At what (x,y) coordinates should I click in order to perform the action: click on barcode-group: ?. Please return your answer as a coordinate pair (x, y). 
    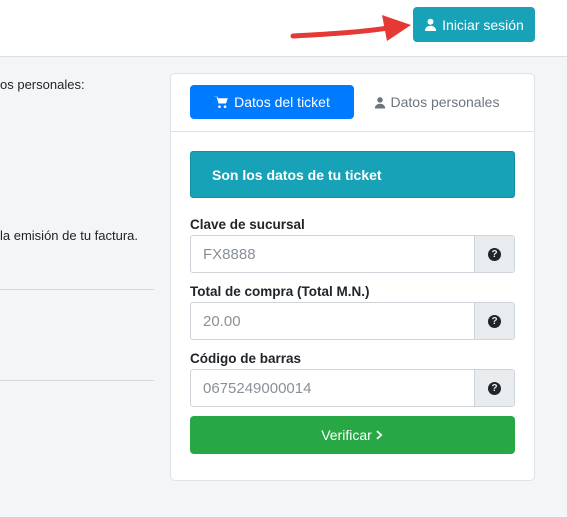
    Looking at the image, I should click on (352, 388).